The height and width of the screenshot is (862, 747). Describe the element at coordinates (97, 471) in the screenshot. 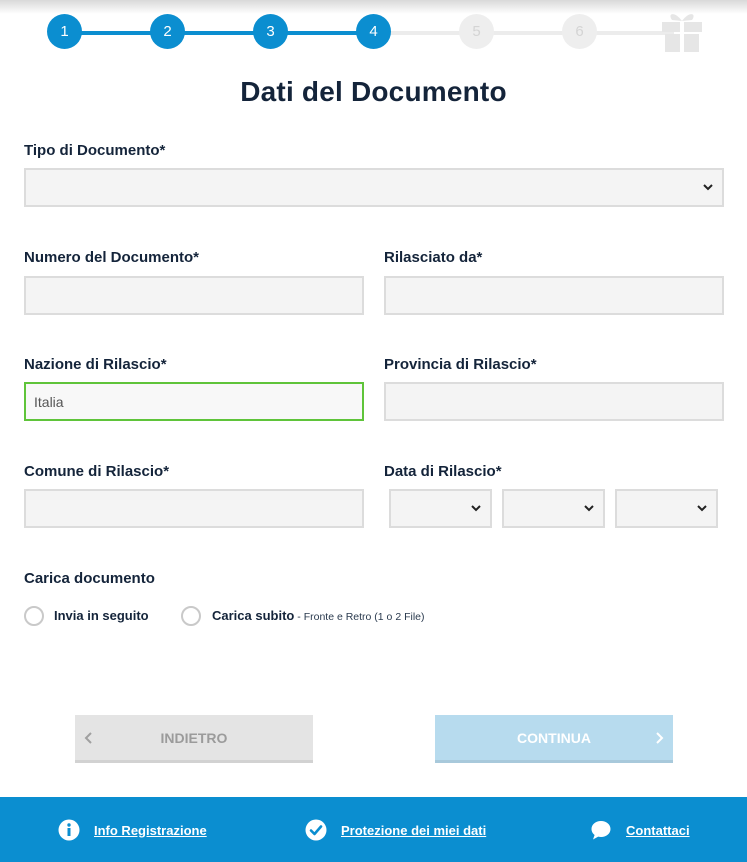

I see `comune-rilascio-label: Comune di Rilascio*` at that location.